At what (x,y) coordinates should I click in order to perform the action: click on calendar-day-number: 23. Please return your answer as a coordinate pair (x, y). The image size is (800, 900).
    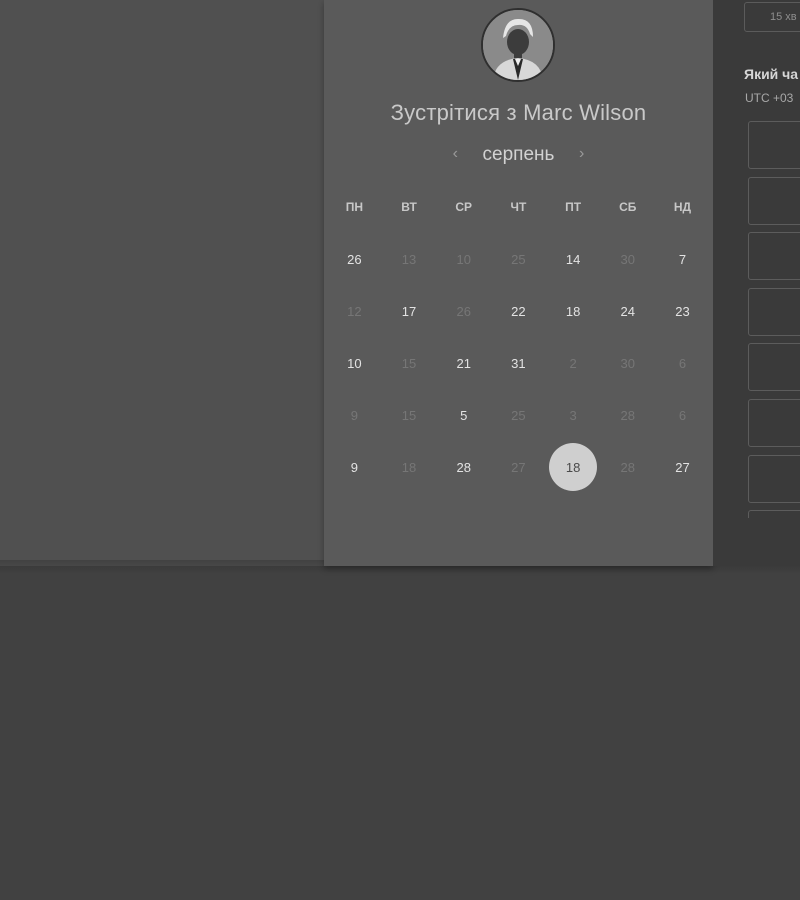
    Looking at the image, I should click on (682, 312).